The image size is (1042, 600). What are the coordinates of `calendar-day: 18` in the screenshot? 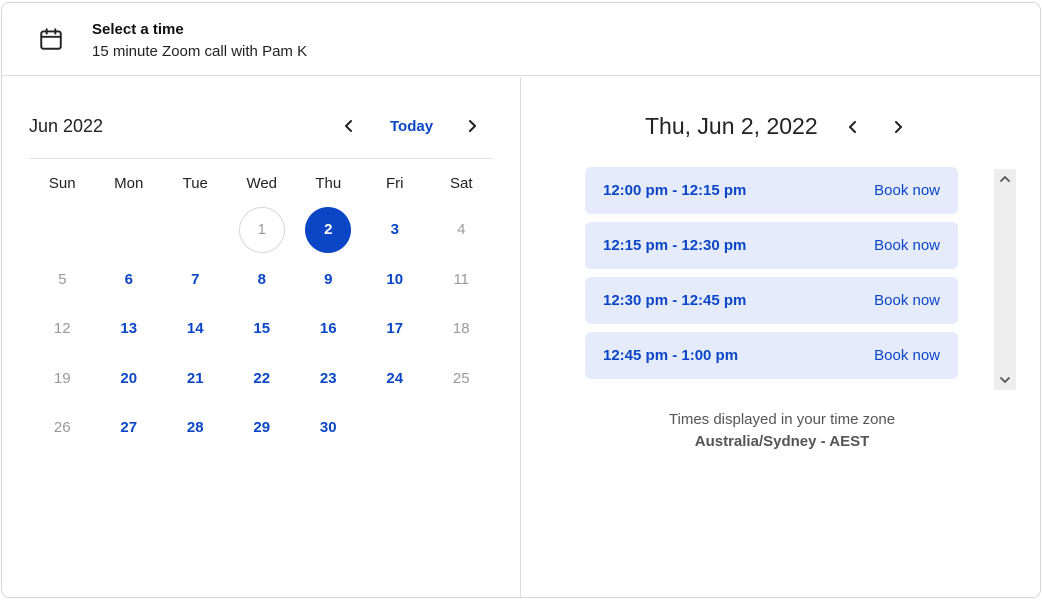 It's located at (461, 329).